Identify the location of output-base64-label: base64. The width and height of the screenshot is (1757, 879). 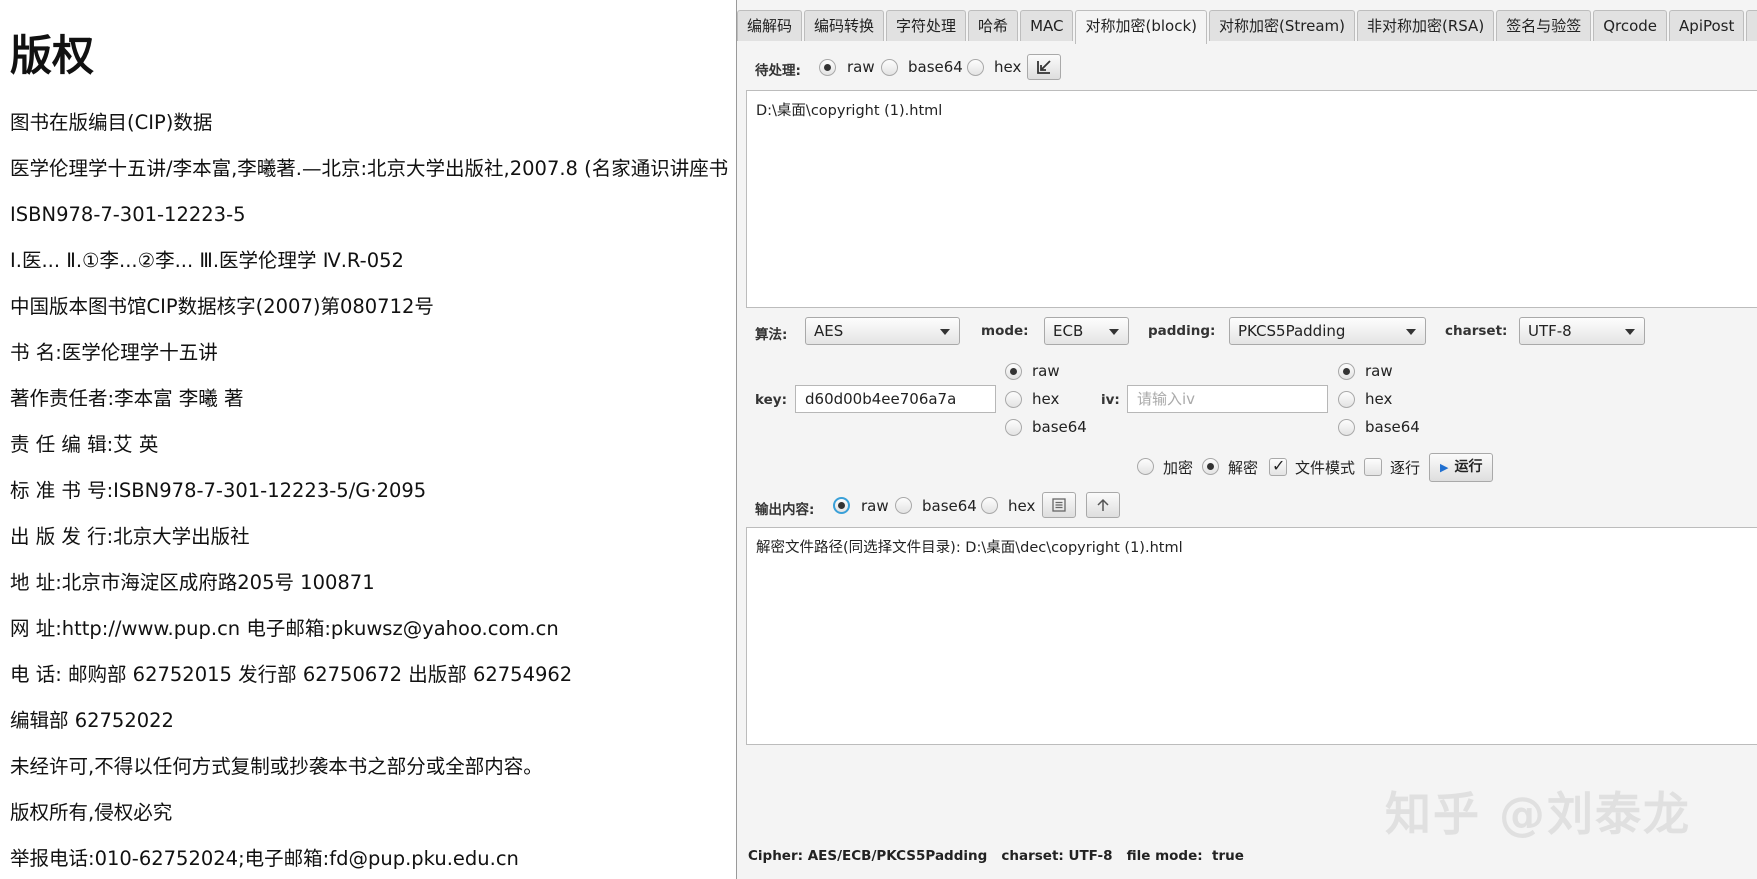
(949, 506).